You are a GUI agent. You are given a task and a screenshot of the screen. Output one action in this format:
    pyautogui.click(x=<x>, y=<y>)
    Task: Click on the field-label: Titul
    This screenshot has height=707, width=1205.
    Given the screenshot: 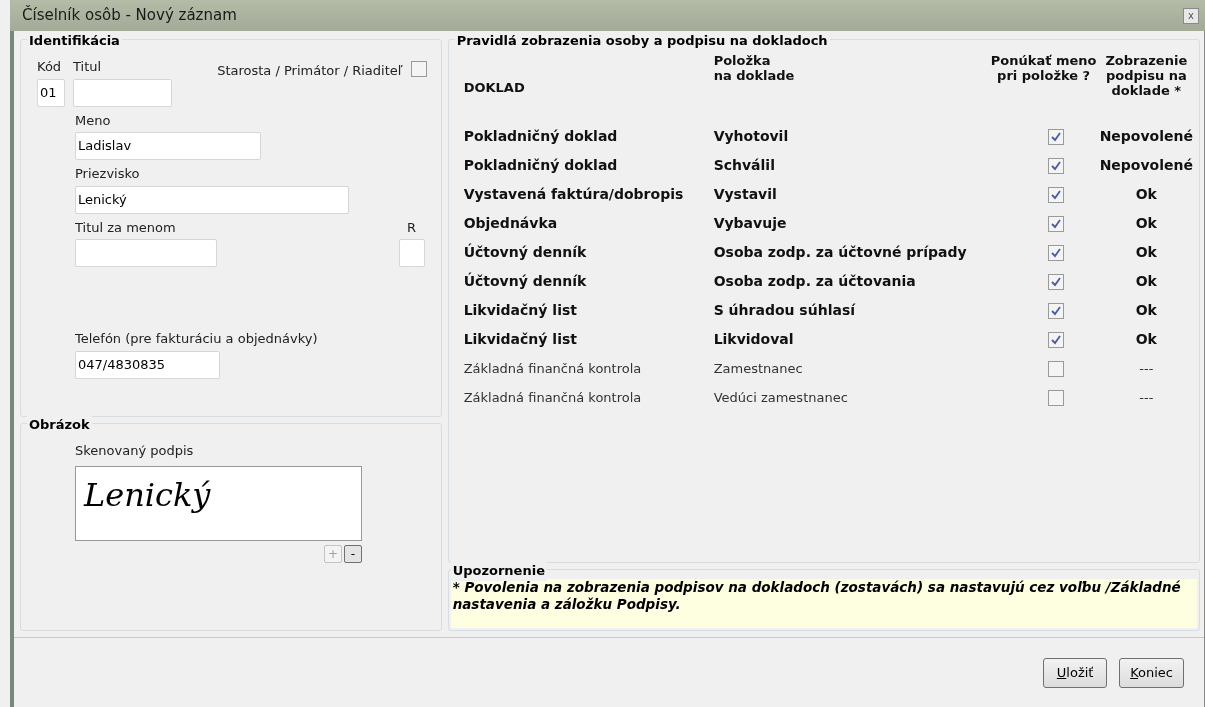 What is the action you would take?
    pyautogui.click(x=88, y=67)
    